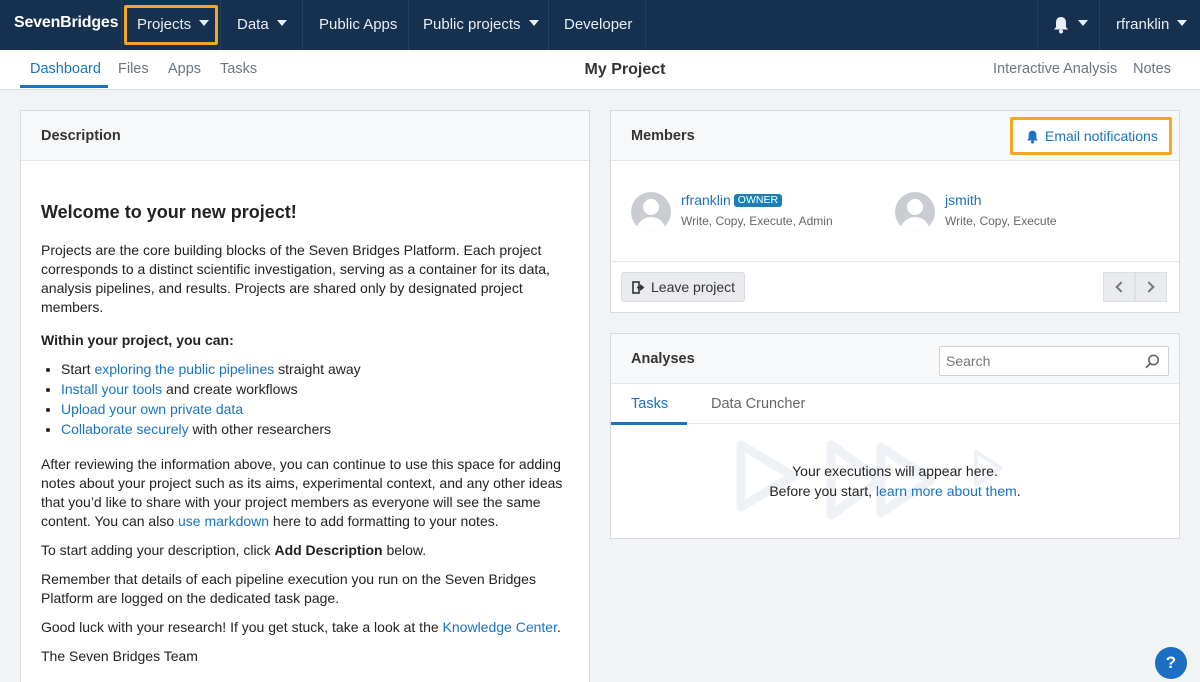 The height and width of the screenshot is (682, 1200). I want to click on chevron-right-icon, so click(1149, 287).